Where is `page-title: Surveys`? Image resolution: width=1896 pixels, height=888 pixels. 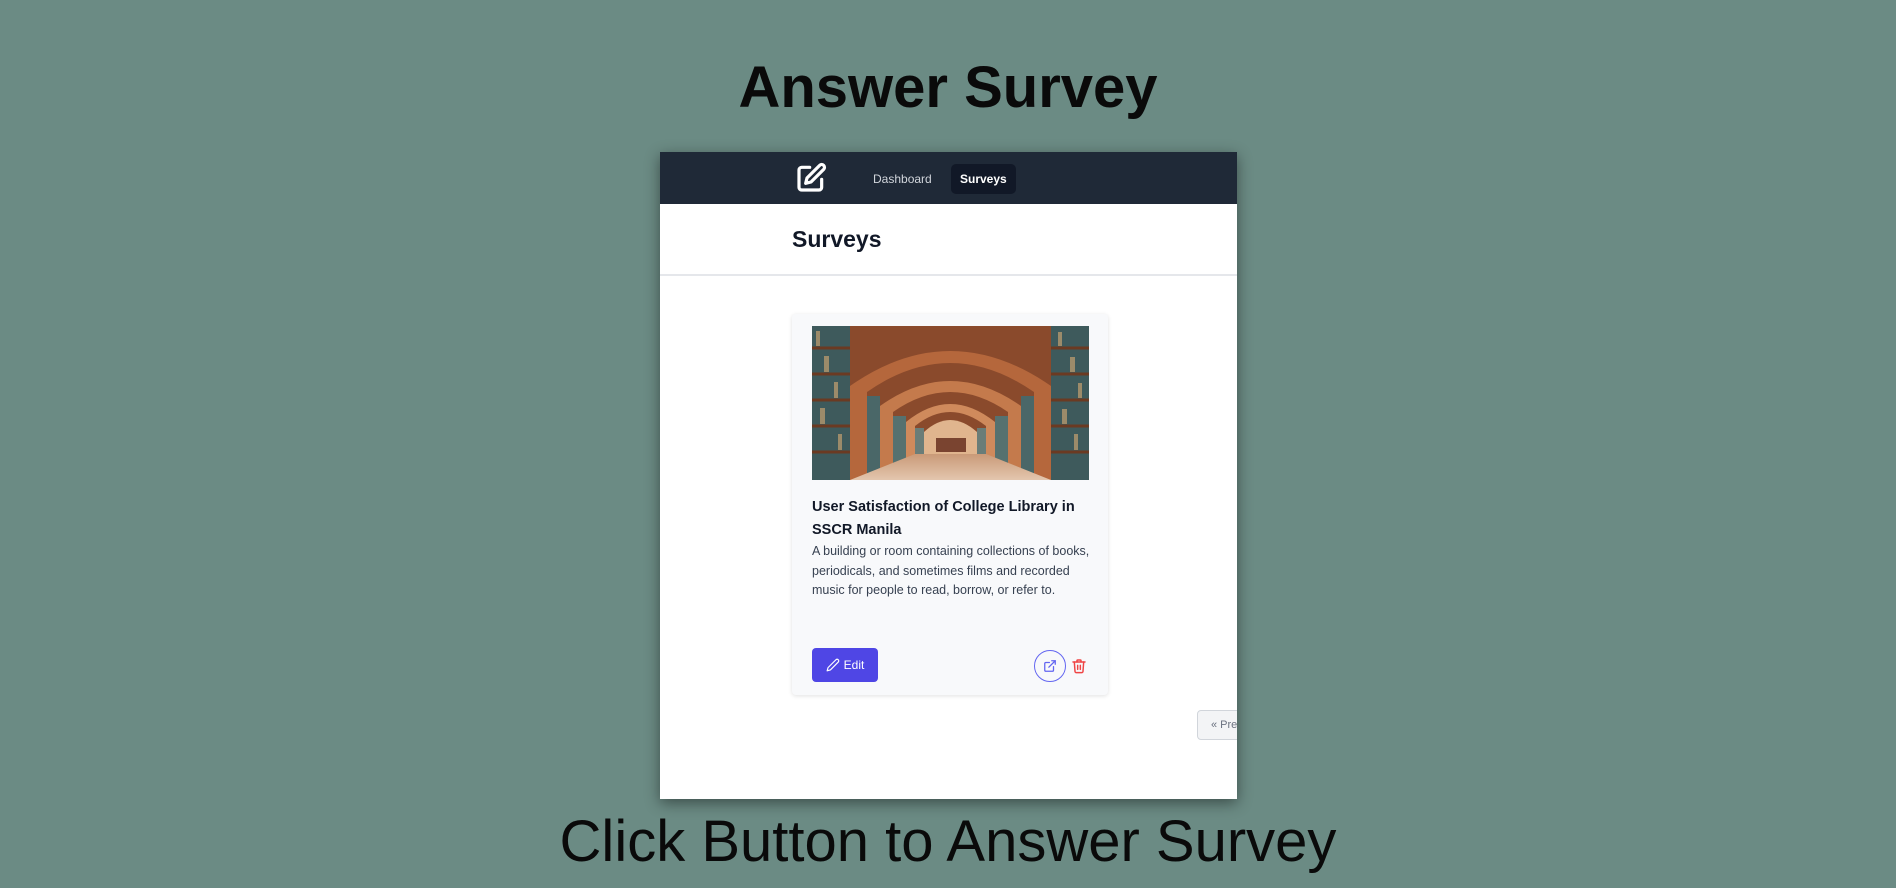 page-title: Surveys is located at coordinates (837, 239).